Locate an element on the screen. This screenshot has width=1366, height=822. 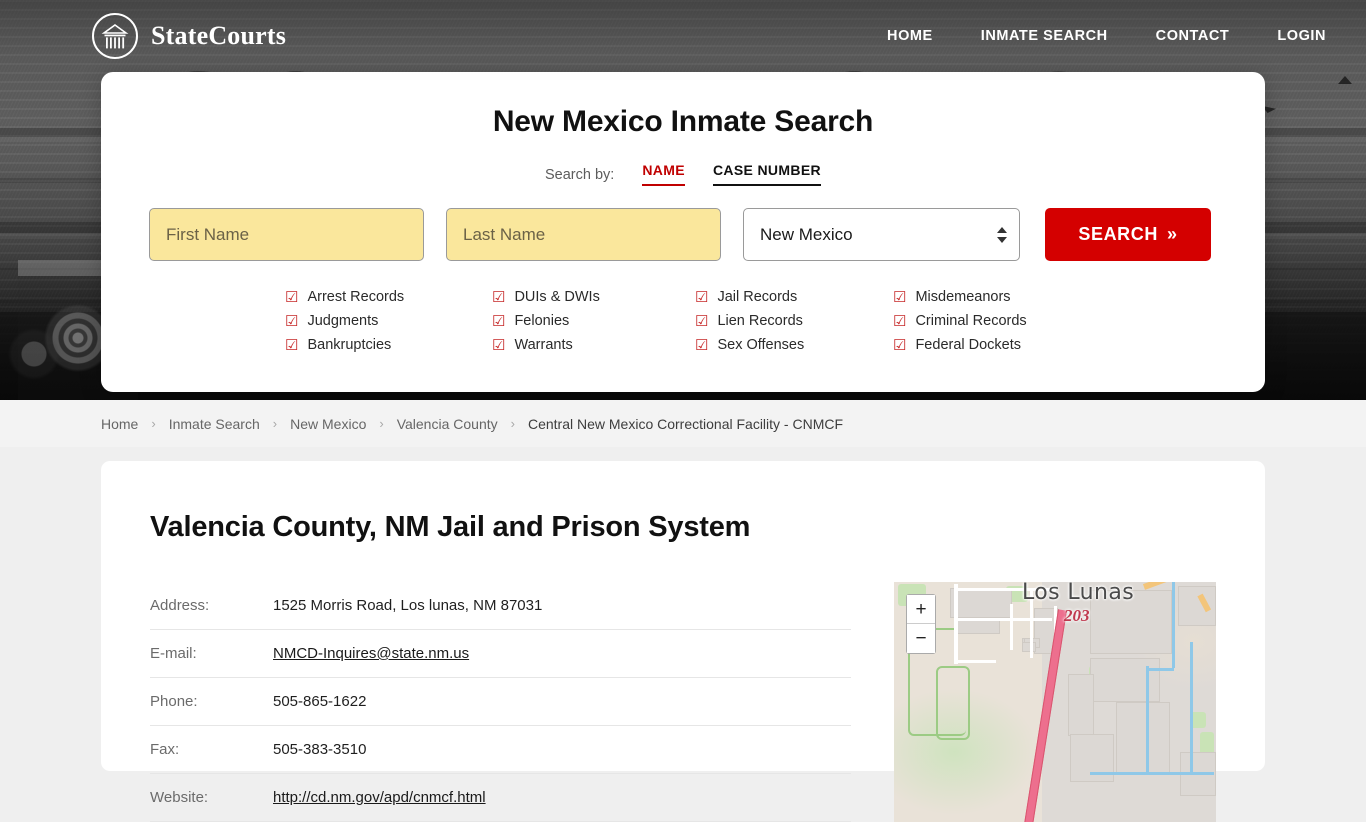
record-type-item: ☑ Lien Records is located at coordinates (794, 321).